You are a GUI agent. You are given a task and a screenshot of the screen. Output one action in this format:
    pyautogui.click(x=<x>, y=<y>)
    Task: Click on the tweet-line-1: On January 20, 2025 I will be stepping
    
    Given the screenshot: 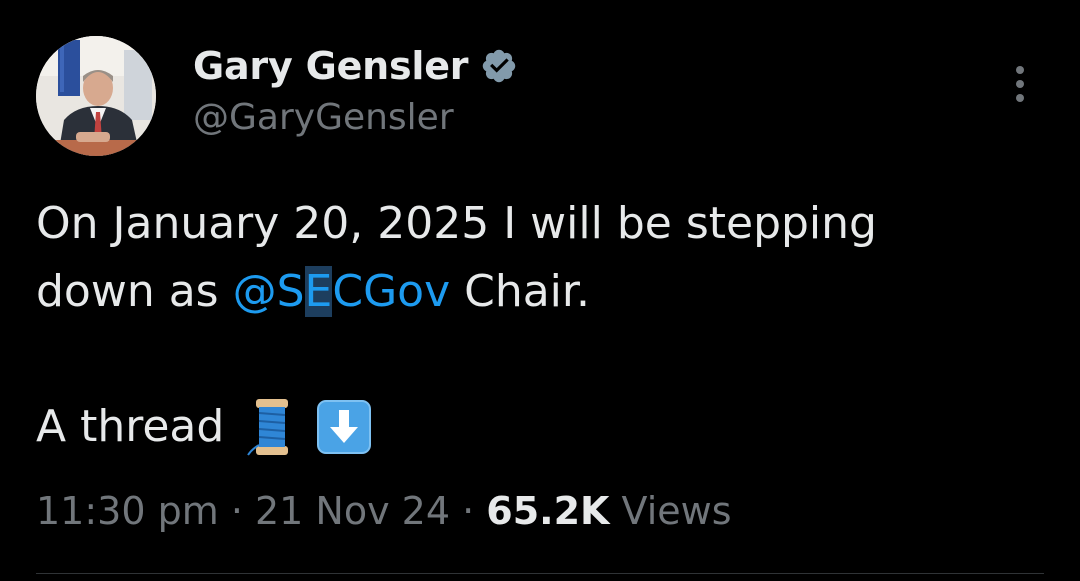 What is the action you would take?
    pyautogui.click(x=456, y=223)
    